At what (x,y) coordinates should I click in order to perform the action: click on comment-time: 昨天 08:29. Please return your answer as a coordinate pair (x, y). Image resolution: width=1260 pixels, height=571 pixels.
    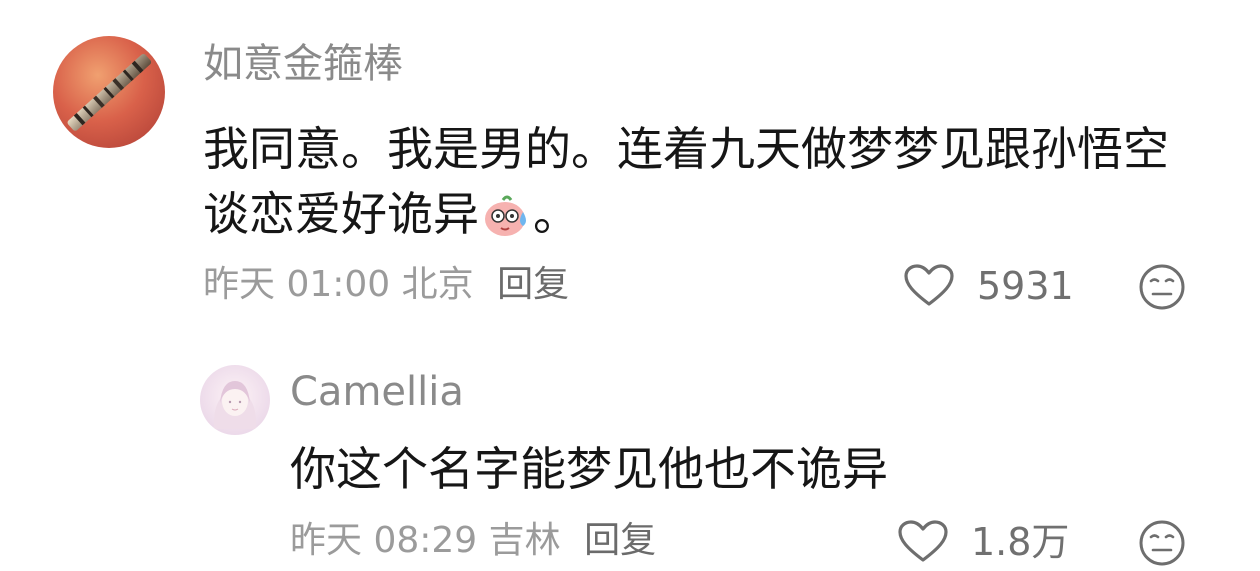
    Looking at the image, I should click on (384, 540).